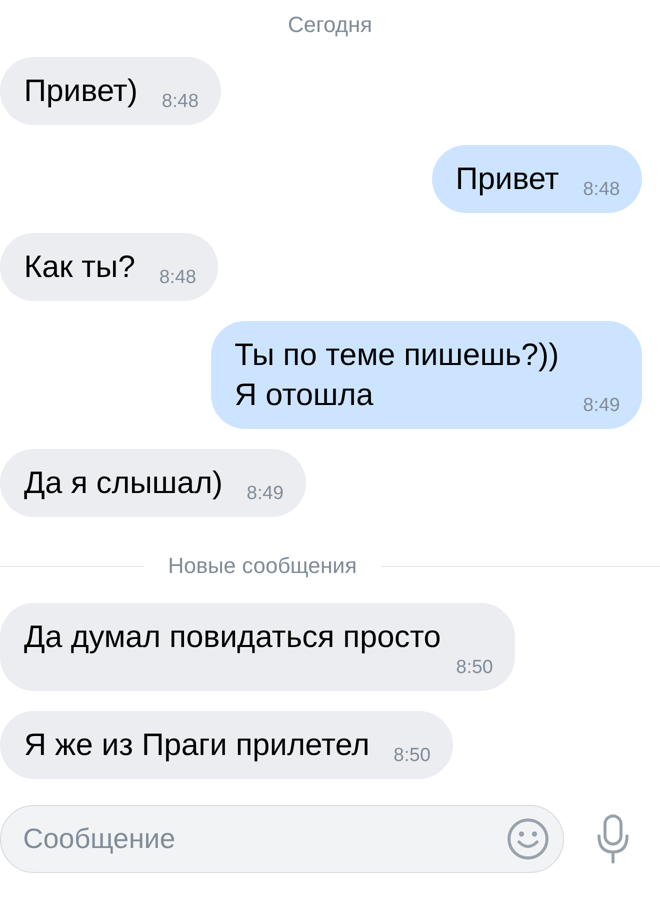  I want to click on microphone-icon, so click(613, 839).